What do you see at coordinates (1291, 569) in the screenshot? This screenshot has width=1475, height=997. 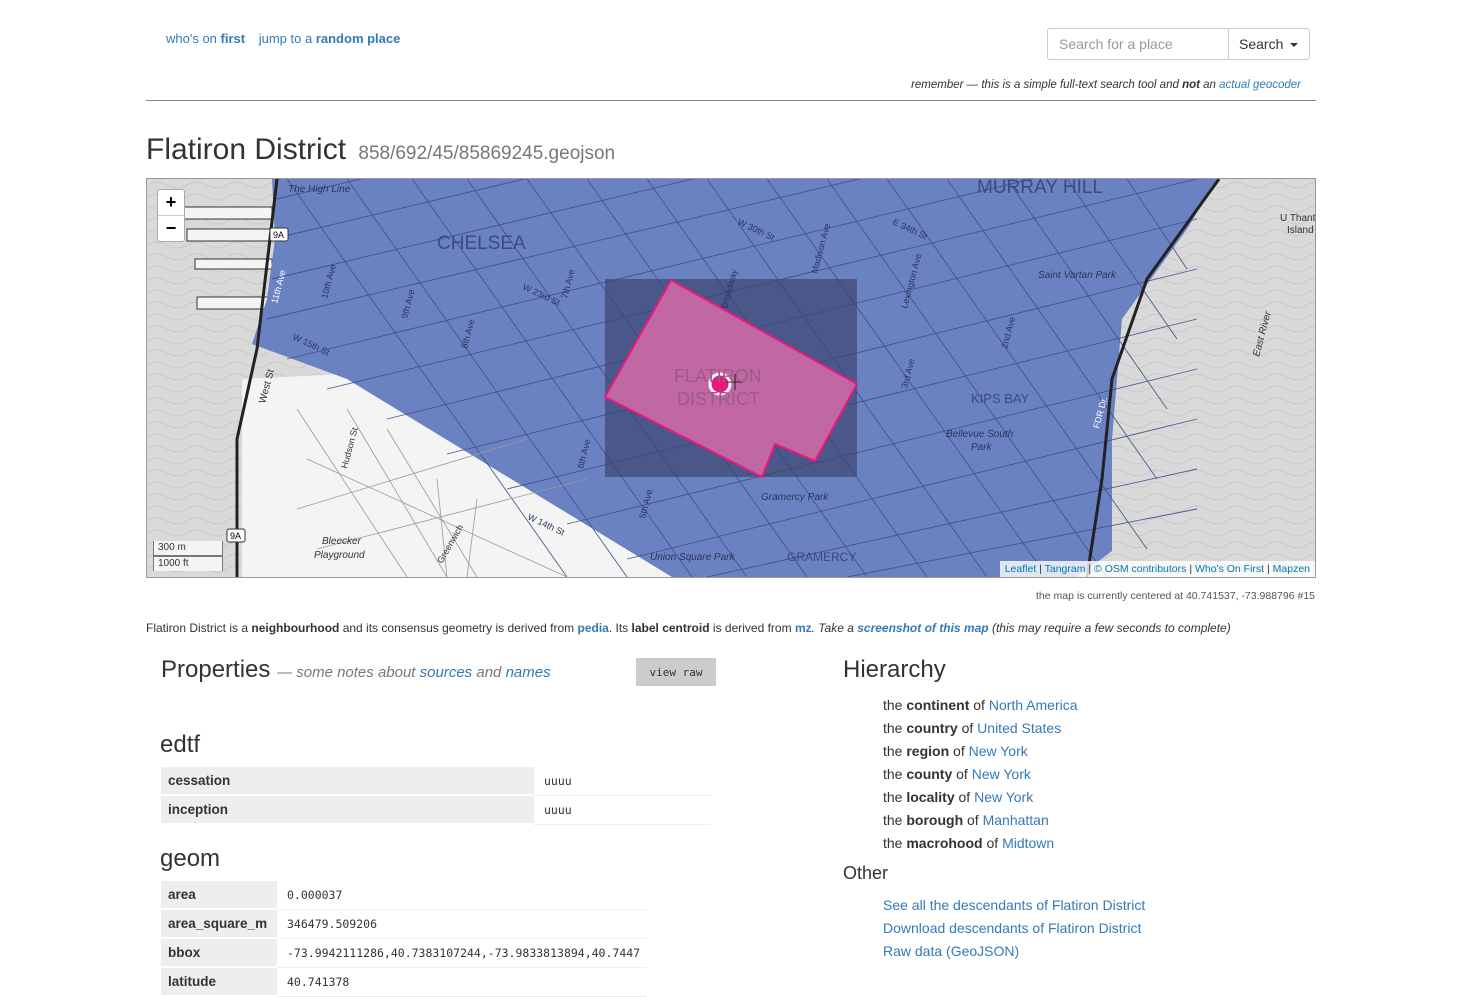 I see `attrib-mapzen: Mapzen` at bounding box center [1291, 569].